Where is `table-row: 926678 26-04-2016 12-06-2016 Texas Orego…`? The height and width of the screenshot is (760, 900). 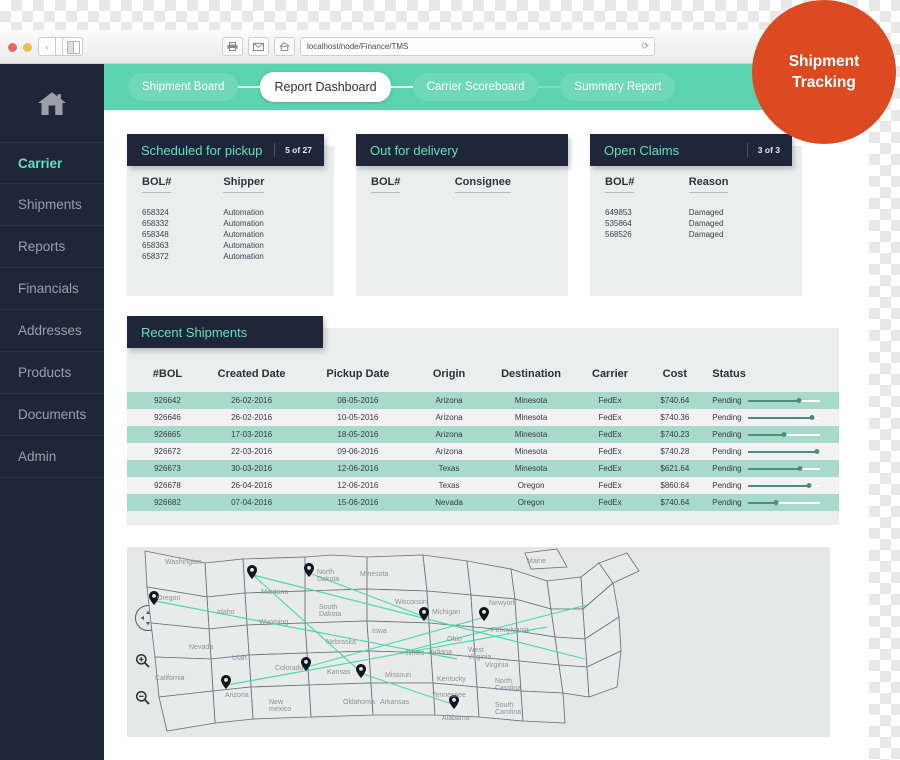
table-row: 926678 26-04-2016 12-06-2016 Texas Orego… is located at coordinates (483, 485).